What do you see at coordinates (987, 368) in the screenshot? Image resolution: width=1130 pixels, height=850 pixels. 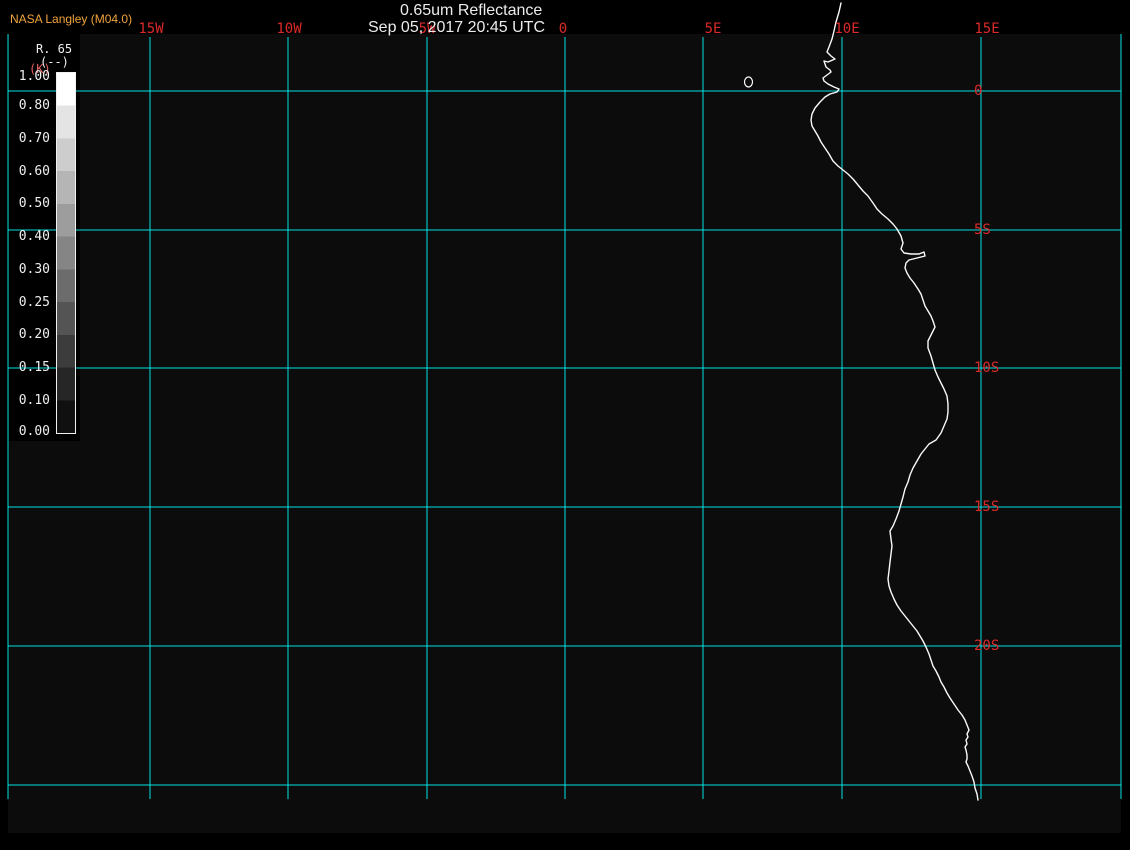 I see `latitude-label: 10S` at bounding box center [987, 368].